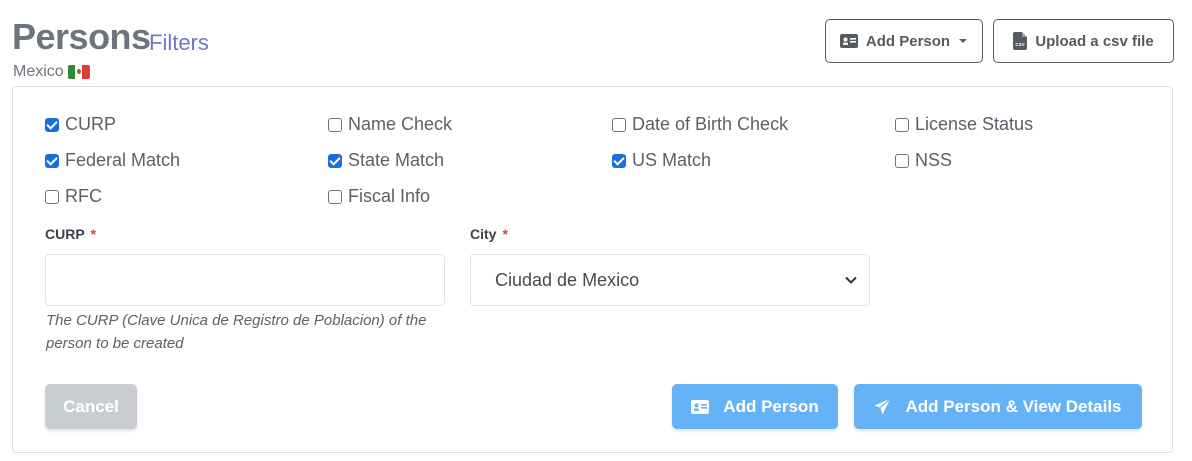 Image resolution: width=1192 pixels, height=461 pixels. Describe the element at coordinates (38, 71) in the screenshot. I see `country-name: Mexico` at that location.